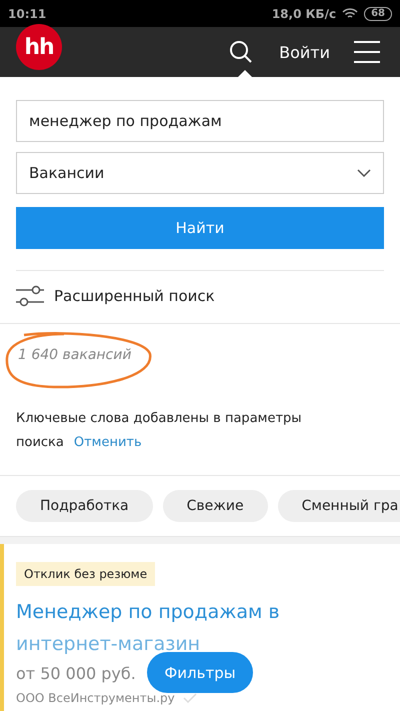 The height and width of the screenshot is (711, 400). Describe the element at coordinates (159, 431) in the screenshot. I see `keywords-notice: Ключевые слова добавлены в параметры поиска Отменить` at that location.